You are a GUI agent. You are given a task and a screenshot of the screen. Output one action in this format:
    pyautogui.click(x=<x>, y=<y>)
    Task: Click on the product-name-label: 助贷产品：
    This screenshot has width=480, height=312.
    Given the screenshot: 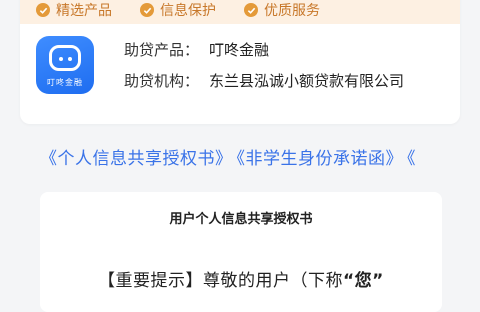 What is the action you would take?
    pyautogui.click(x=162, y=50)
    